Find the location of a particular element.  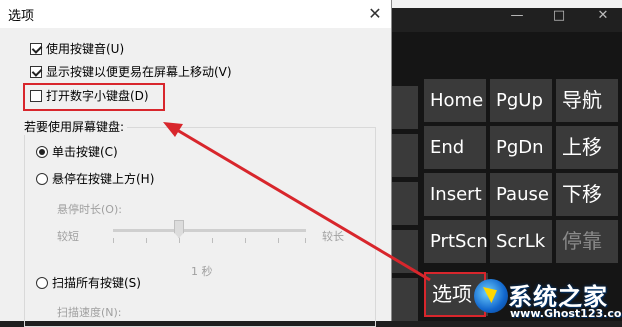

key-pause: Pause is located at coordinates (521, 194).